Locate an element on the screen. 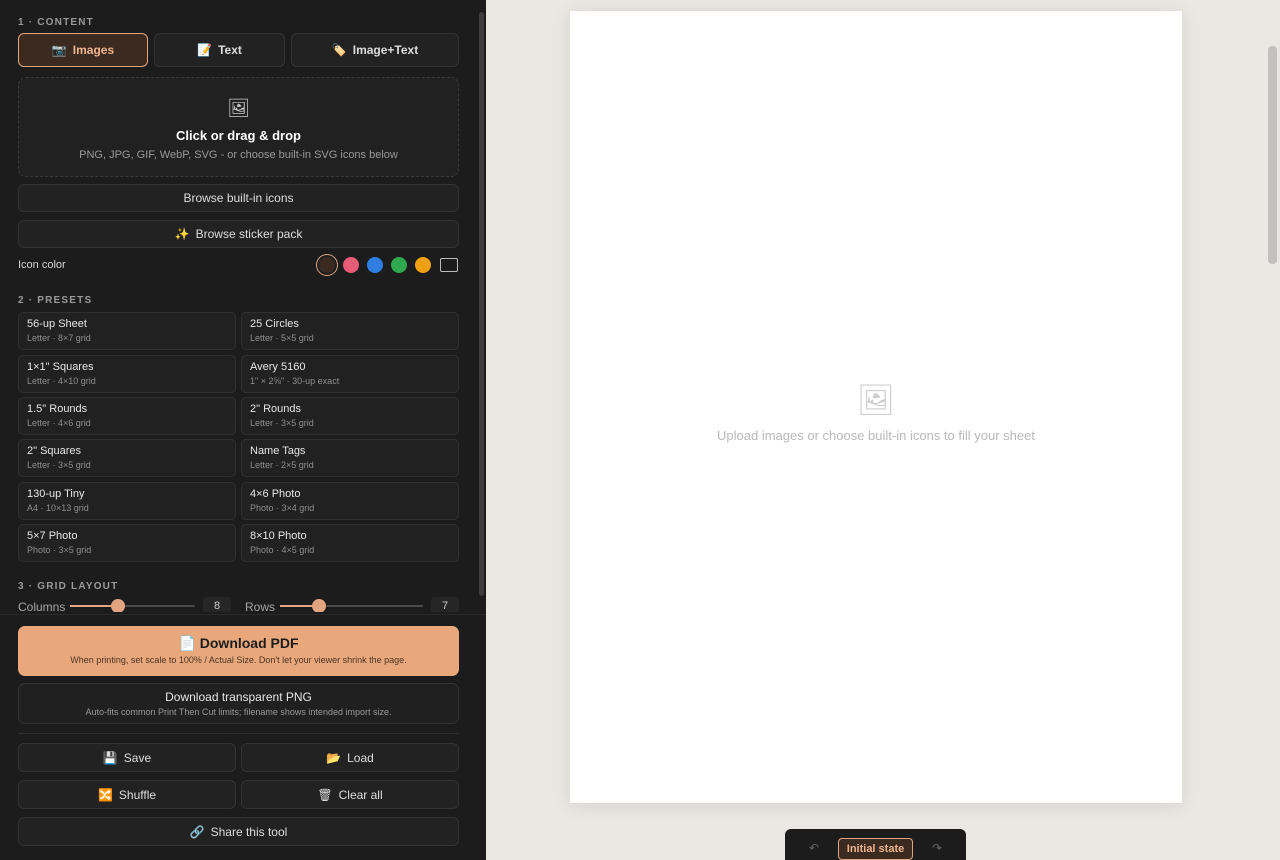 This screenshot has width=1280, height=860. trash-icon: 🗑 is located at coordinates (325, 794).